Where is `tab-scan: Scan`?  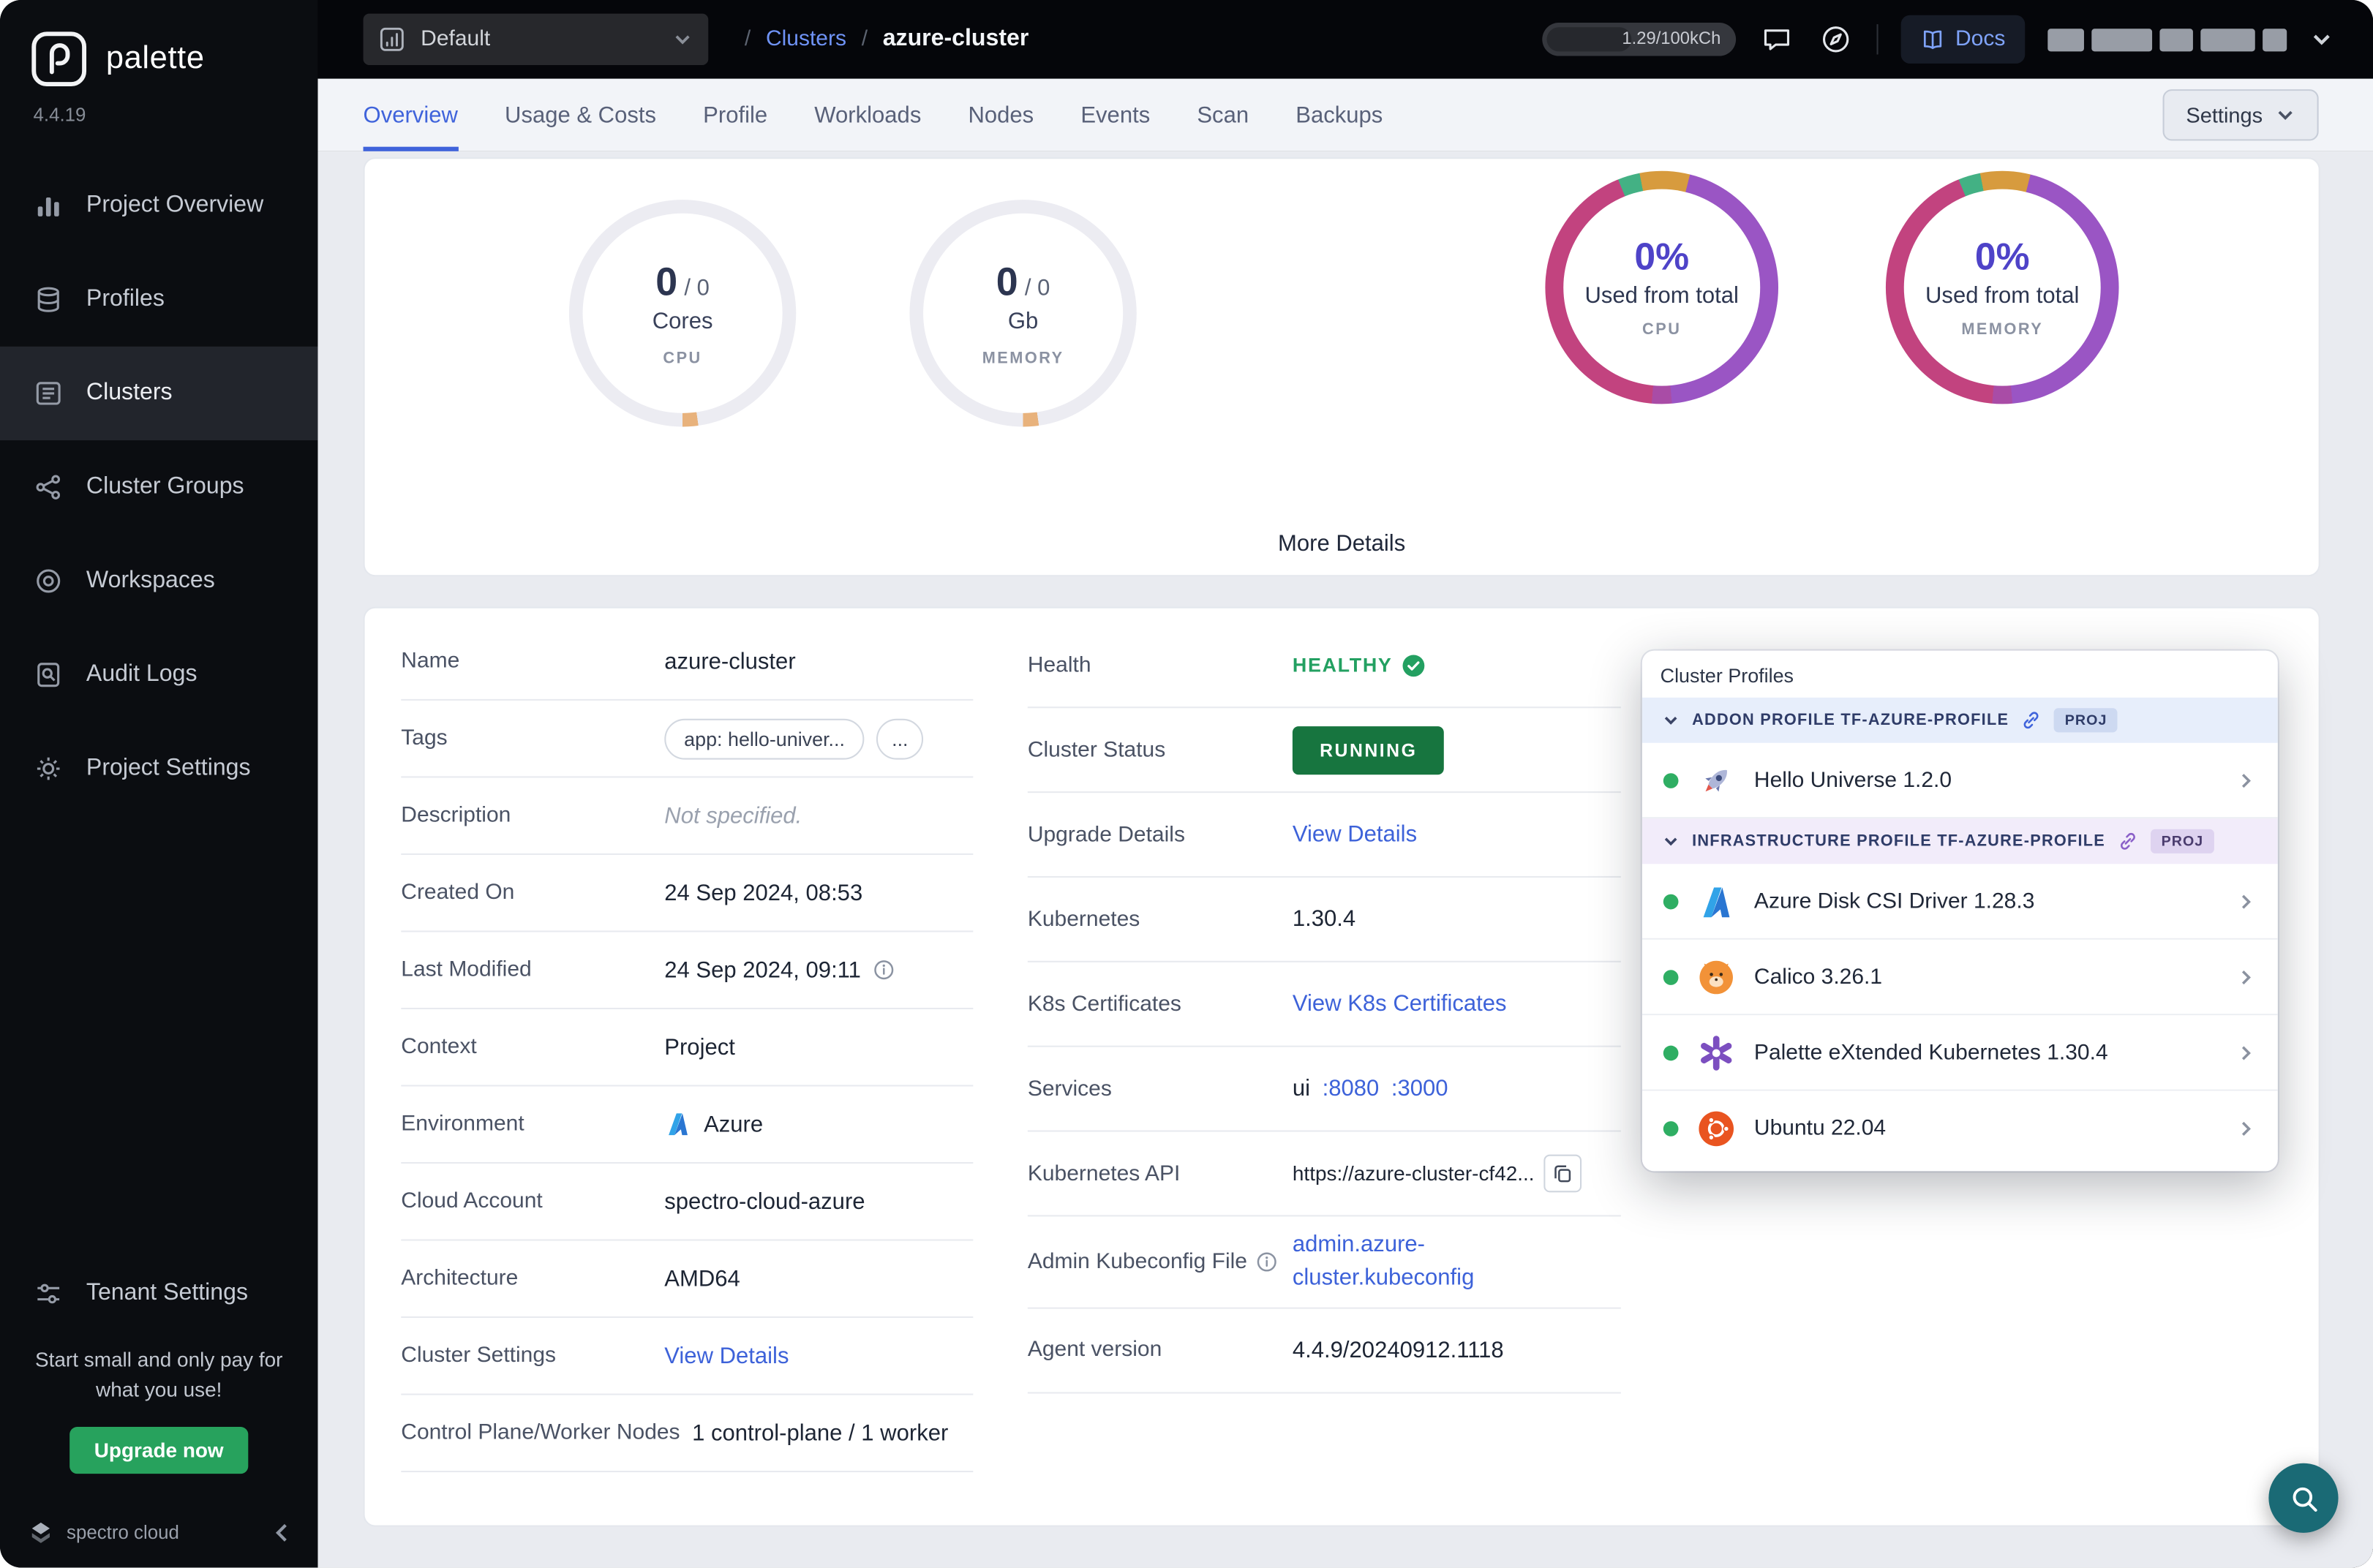
tab-scan: Scan is located at coordinates (1223, 115).